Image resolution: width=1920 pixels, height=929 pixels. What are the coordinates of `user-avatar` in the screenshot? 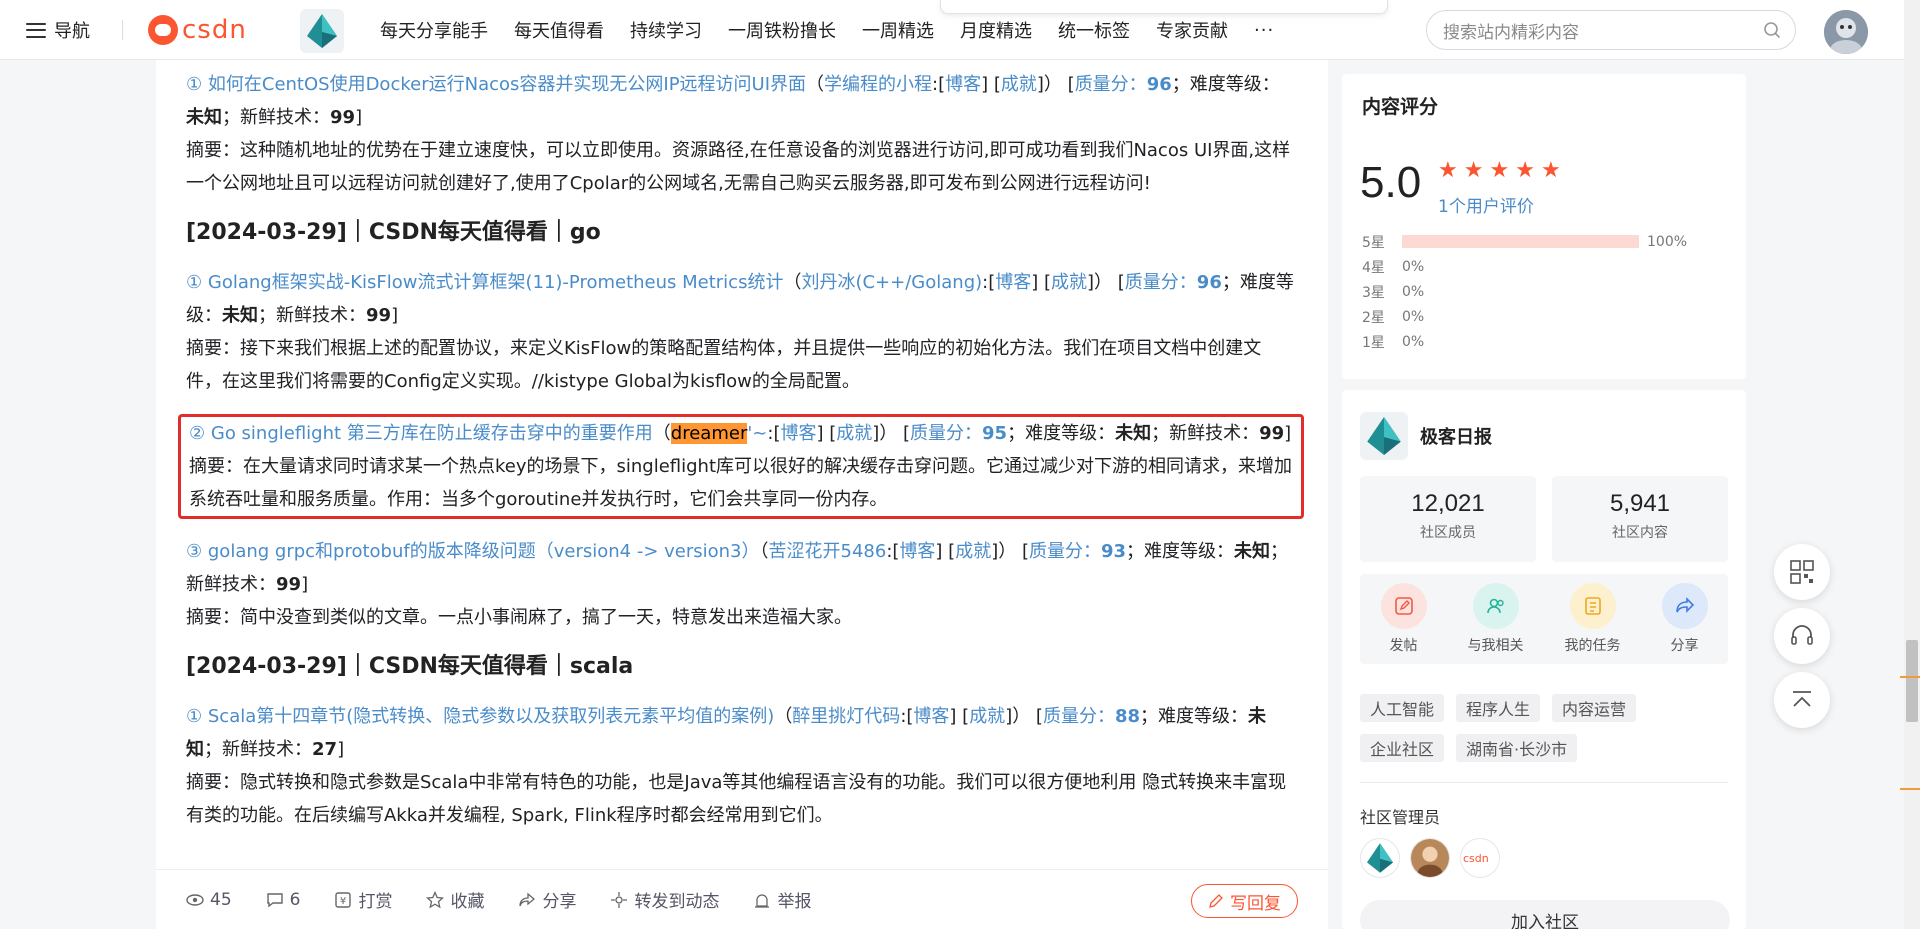 It's located at (1846, 32).